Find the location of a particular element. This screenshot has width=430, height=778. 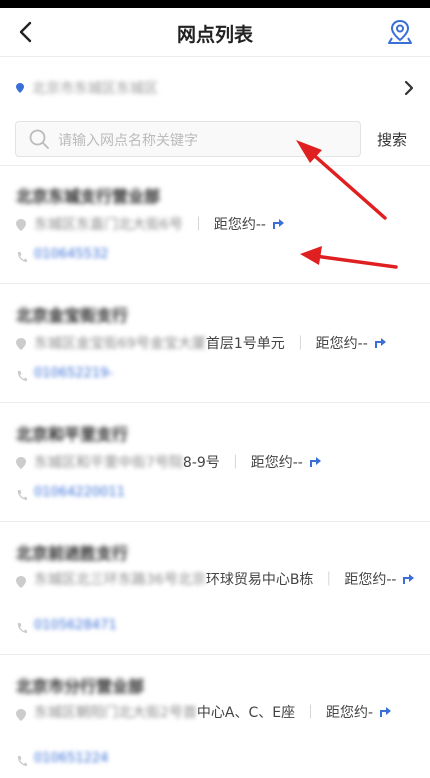

branch-address: 东城区金宝街69号金宝大厦 is located at coordinates (120, 344).